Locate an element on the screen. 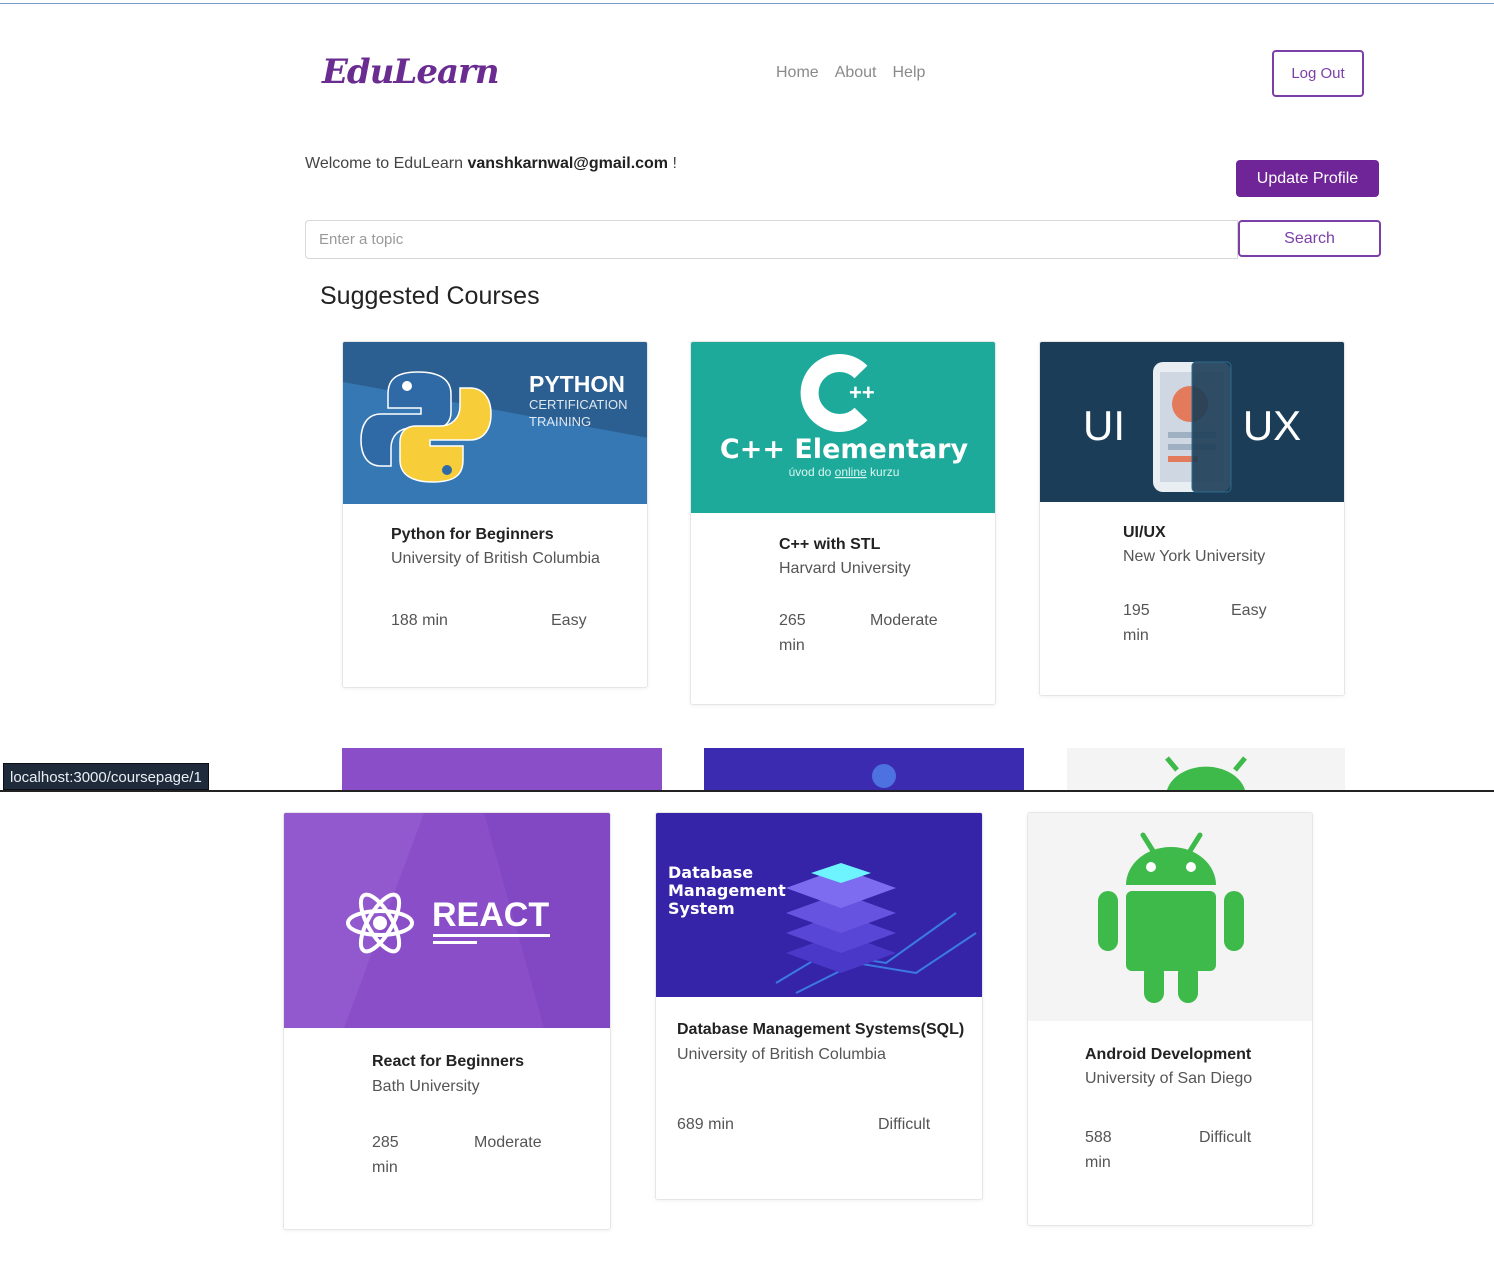 The width and height of the screenshot is (1494, 1280). course-duration: 588 min is located at coordinates (1098, 1150).